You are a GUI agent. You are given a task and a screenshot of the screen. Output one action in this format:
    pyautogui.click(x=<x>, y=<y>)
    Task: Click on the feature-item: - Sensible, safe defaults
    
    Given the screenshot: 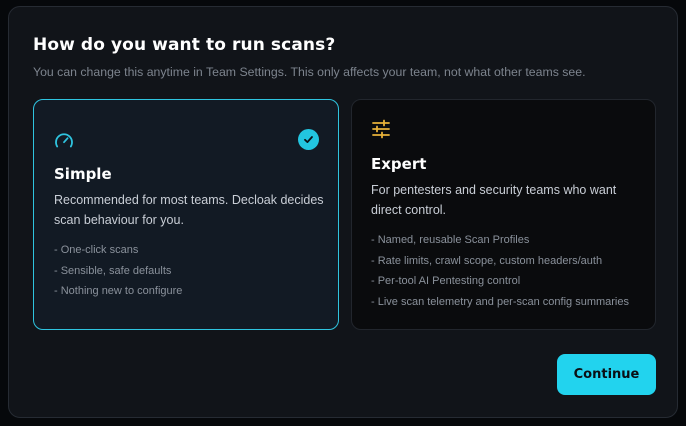 What is the action you would take?
    pyautogui.click(x=113, y=270)
    